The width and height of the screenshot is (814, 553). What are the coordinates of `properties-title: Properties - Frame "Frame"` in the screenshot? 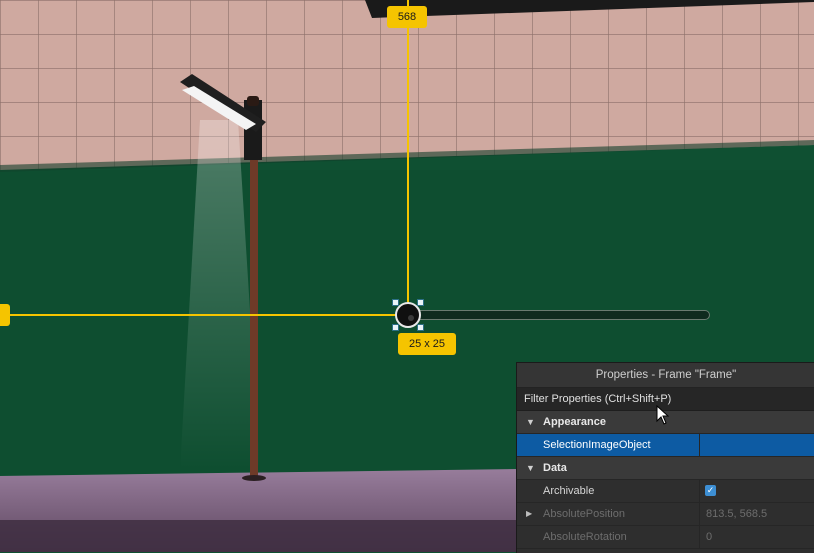 It's located at (665, 375).